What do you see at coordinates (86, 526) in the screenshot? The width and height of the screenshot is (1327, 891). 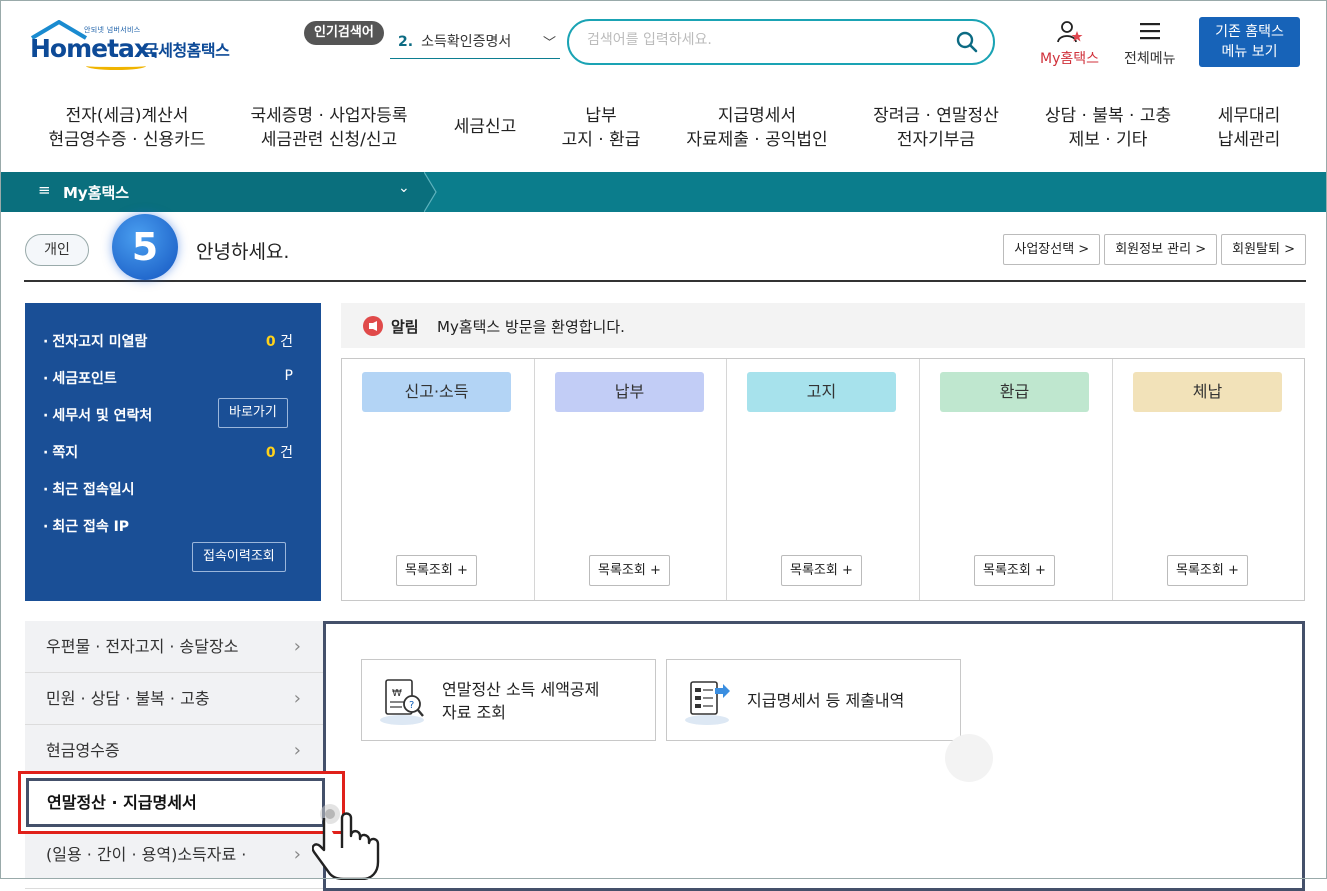 I see `last-ip-label: 최근 접속 IP` at bounding box center [86, 526].